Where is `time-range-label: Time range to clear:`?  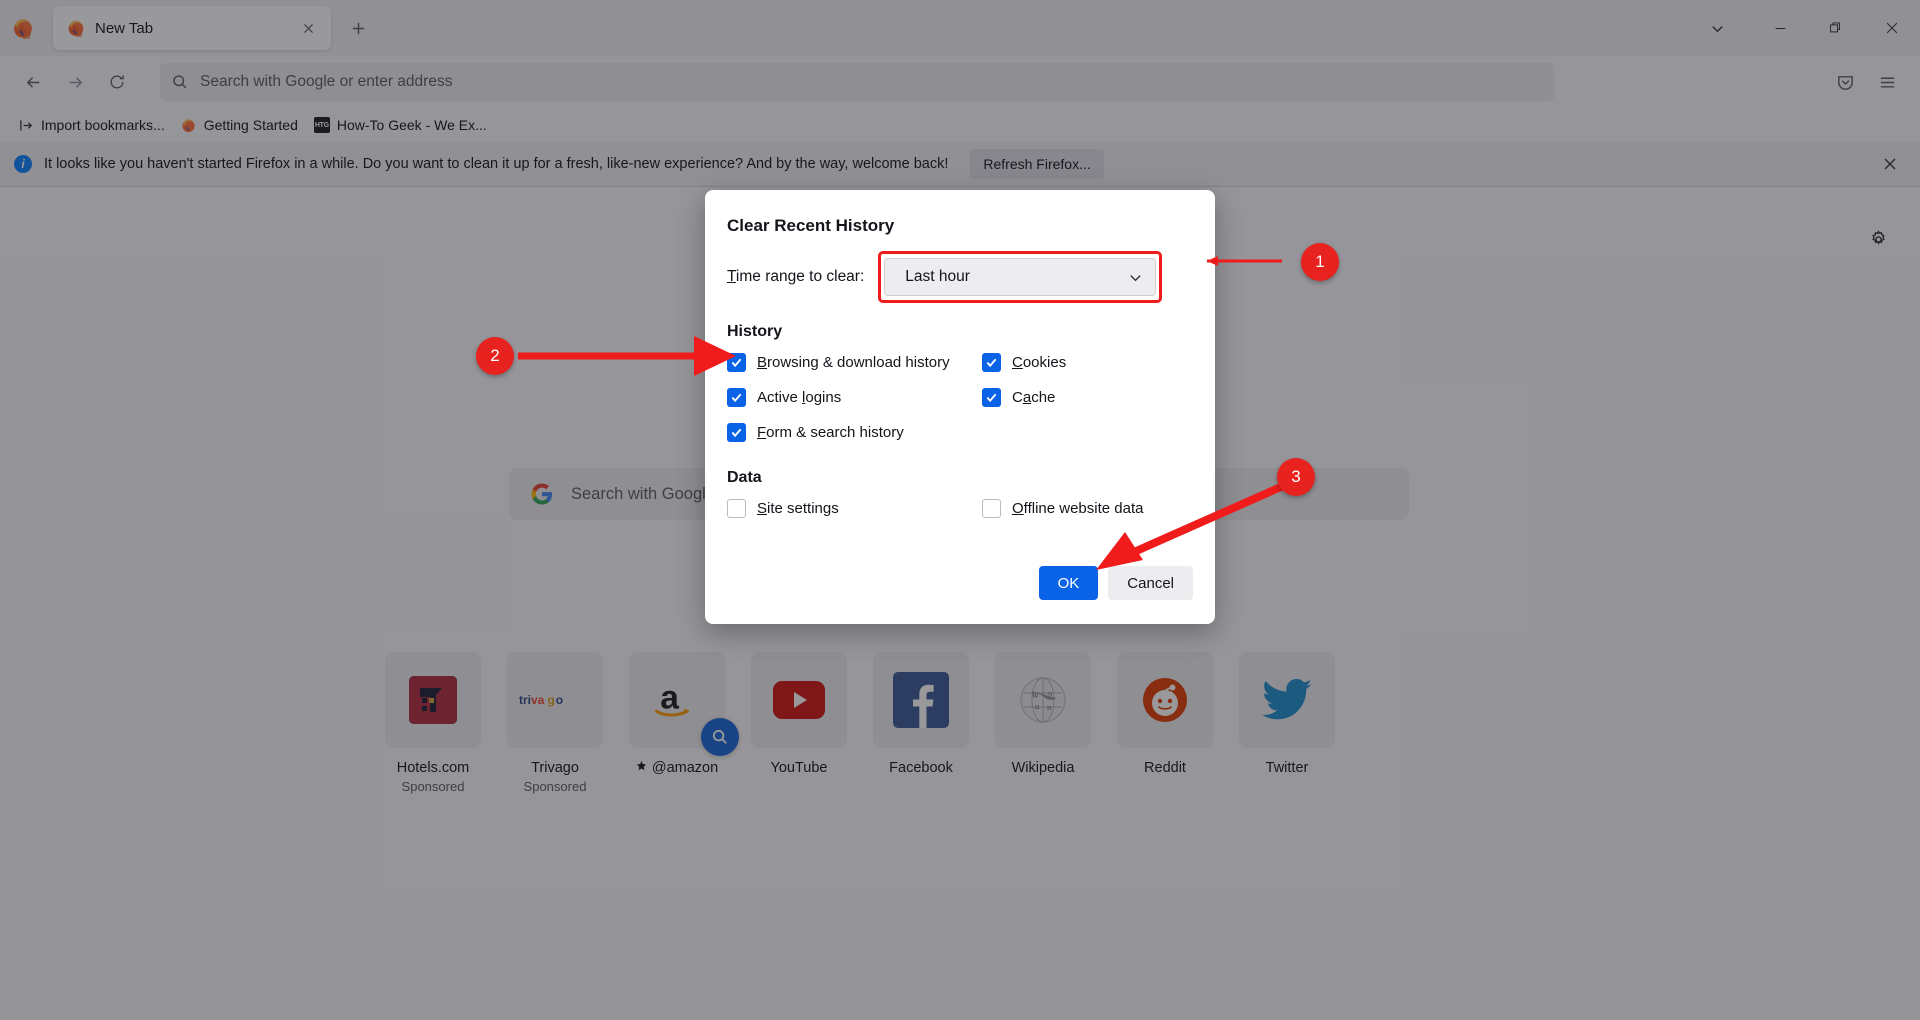 time-range-label: Time range to clear: is located at coordinates (796, 276).